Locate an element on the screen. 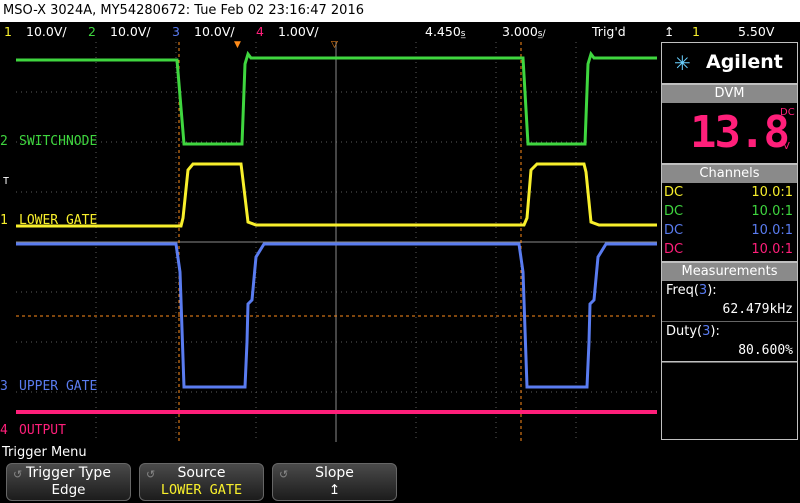 The height and width of the screenshot is (503, 800). brand-panel: ✳ Agilent is located at coordinates (729, 63).